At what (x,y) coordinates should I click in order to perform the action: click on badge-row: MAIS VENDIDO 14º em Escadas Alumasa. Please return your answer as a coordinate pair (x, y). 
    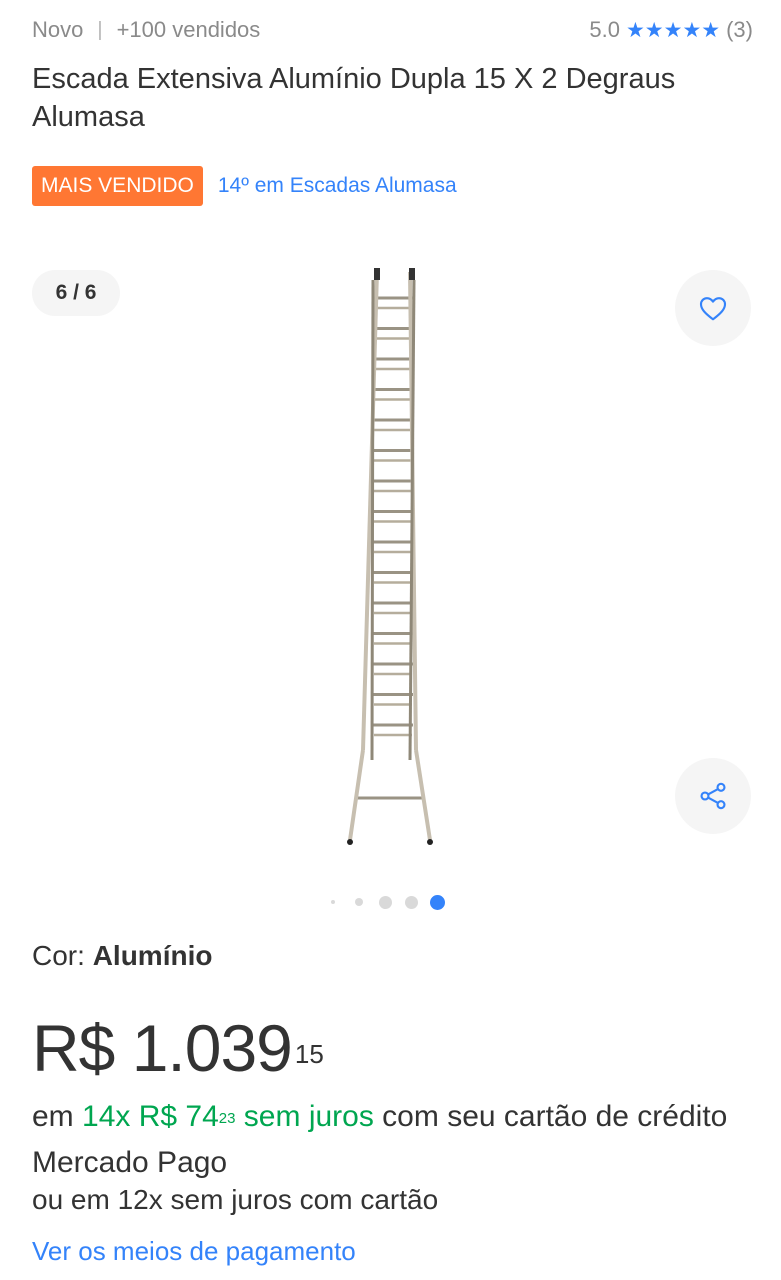
    Looking at the image, I should click on (244, 186).